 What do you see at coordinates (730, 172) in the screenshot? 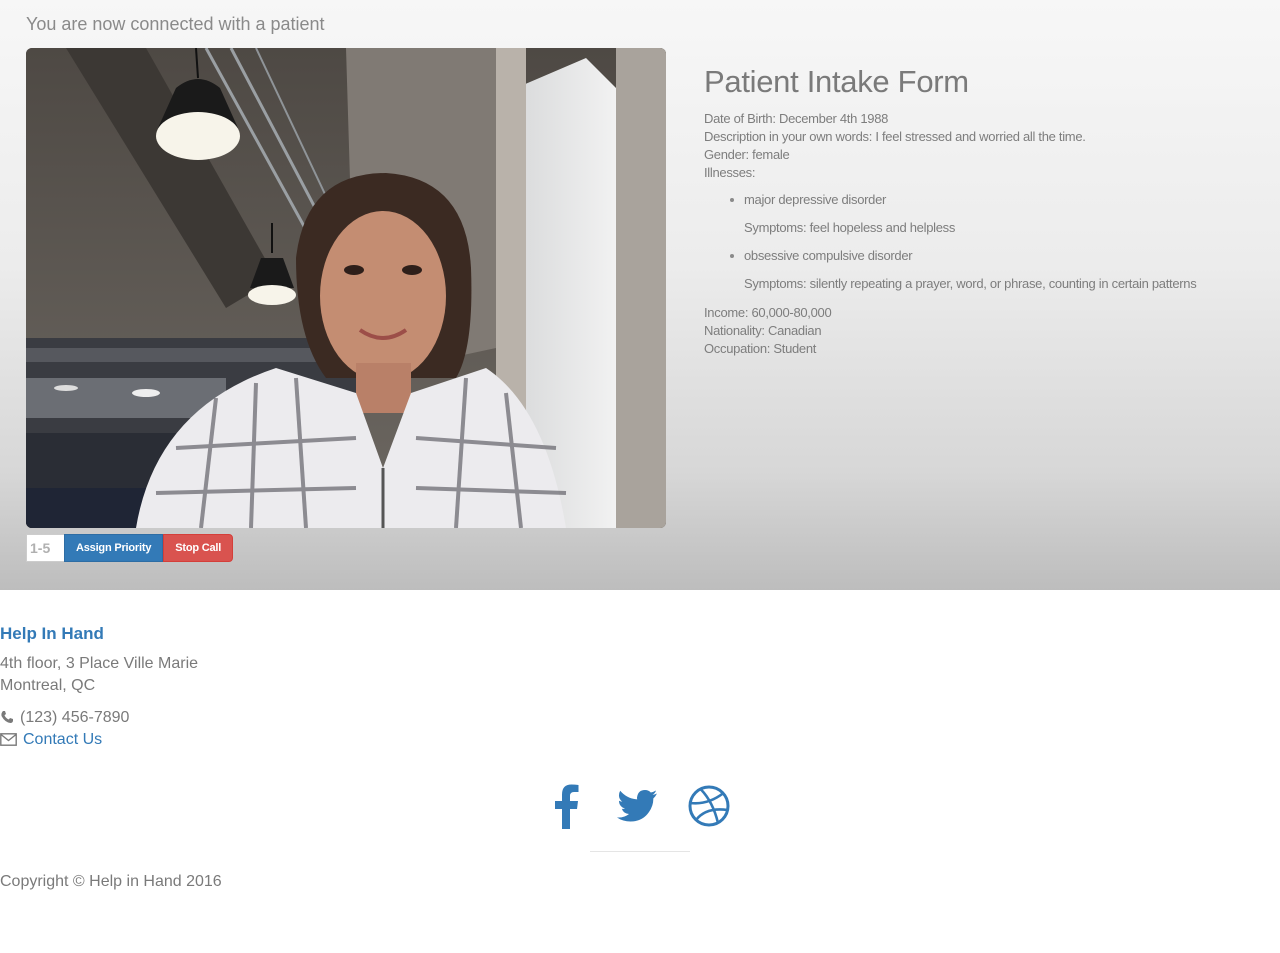
I see `intake-illnesses-label: Illnesses:` at bounding box center [730, 172].